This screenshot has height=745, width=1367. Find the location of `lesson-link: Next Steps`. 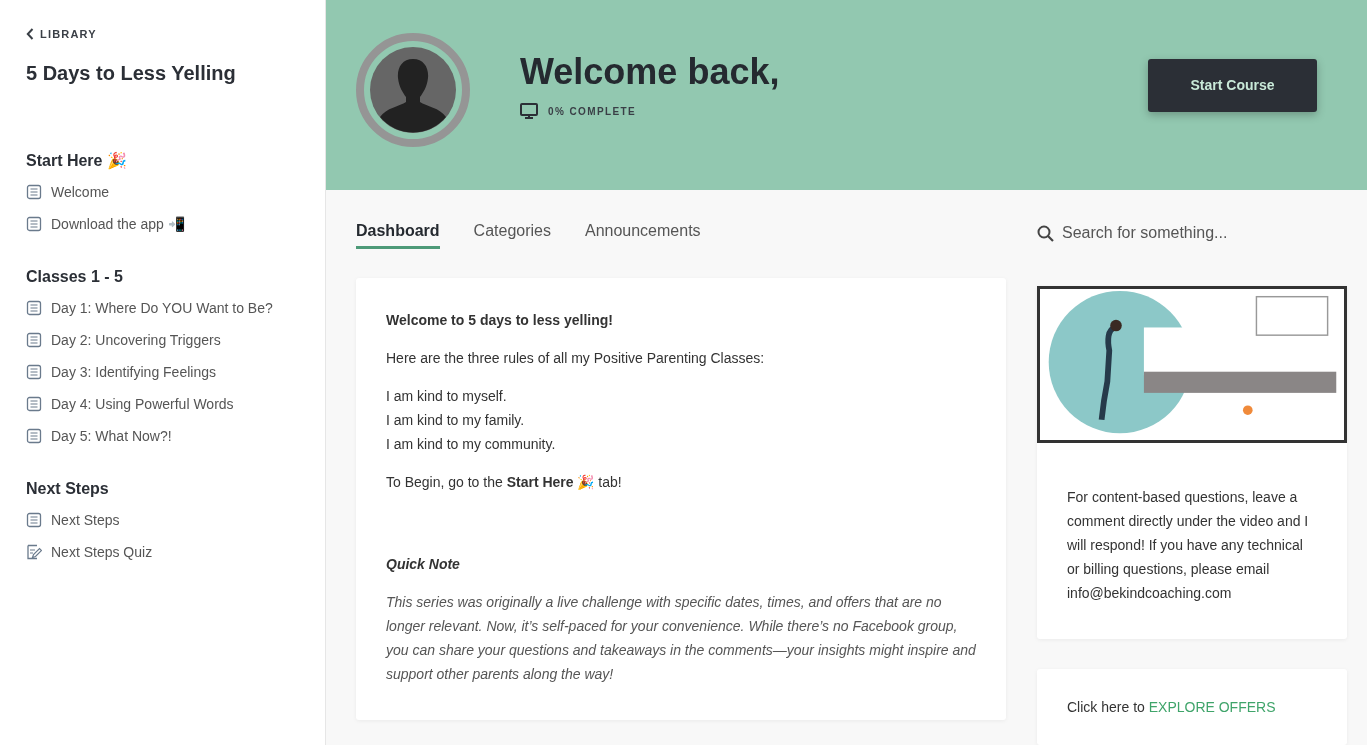

lesson-link: Next Steps is located at coordinates (162, 520).